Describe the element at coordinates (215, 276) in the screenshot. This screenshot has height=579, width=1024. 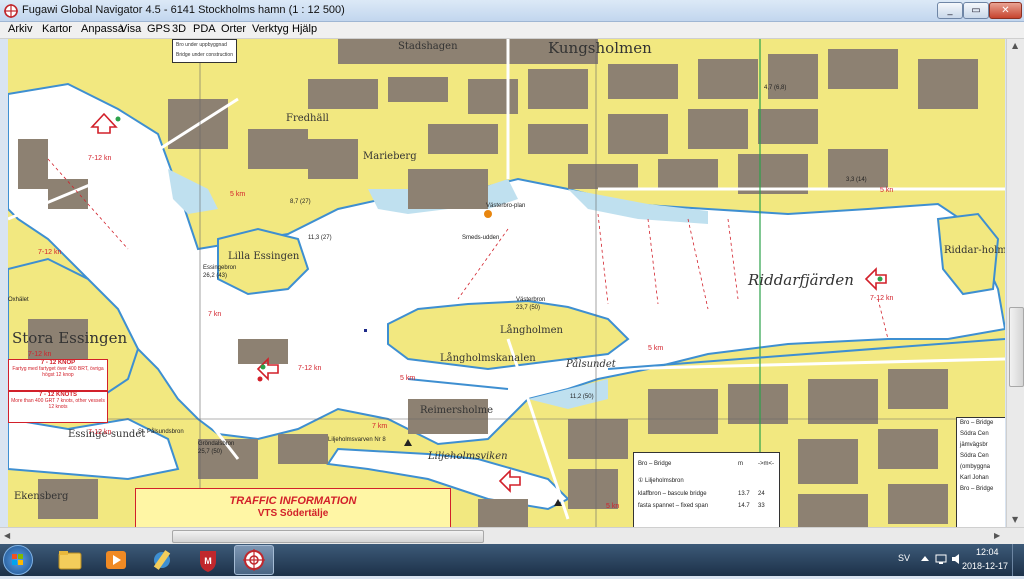
I see `bridge-essingebron-clearance: 26,2 (43)` at that location.